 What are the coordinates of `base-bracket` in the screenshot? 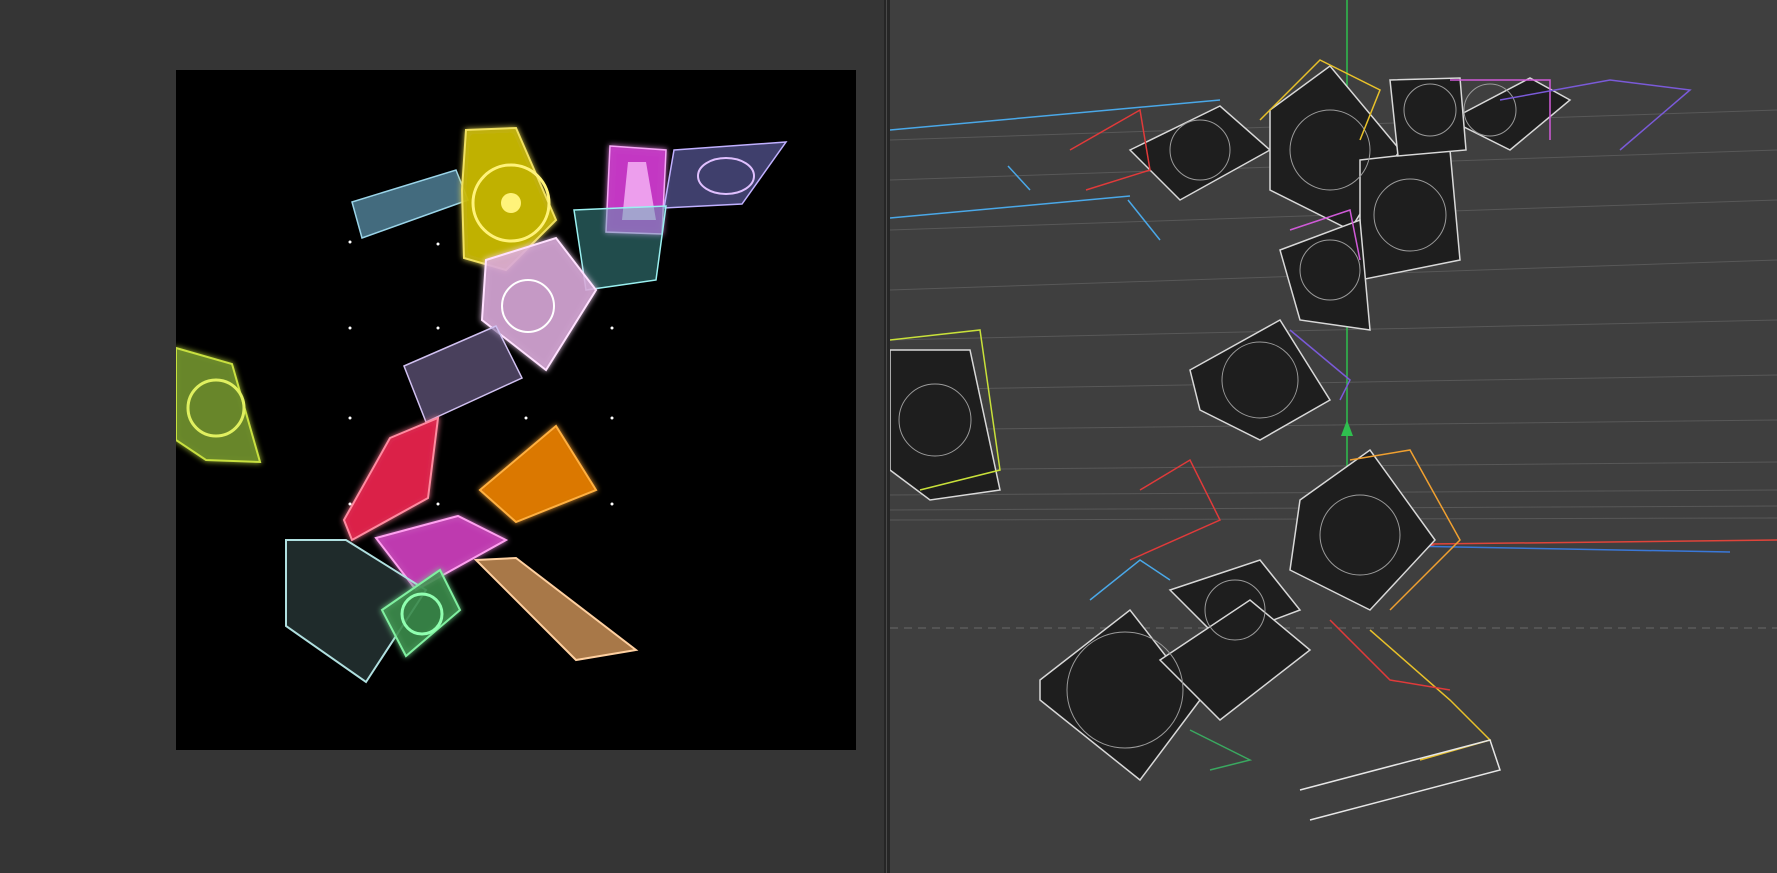 It's located at (1400, 780).